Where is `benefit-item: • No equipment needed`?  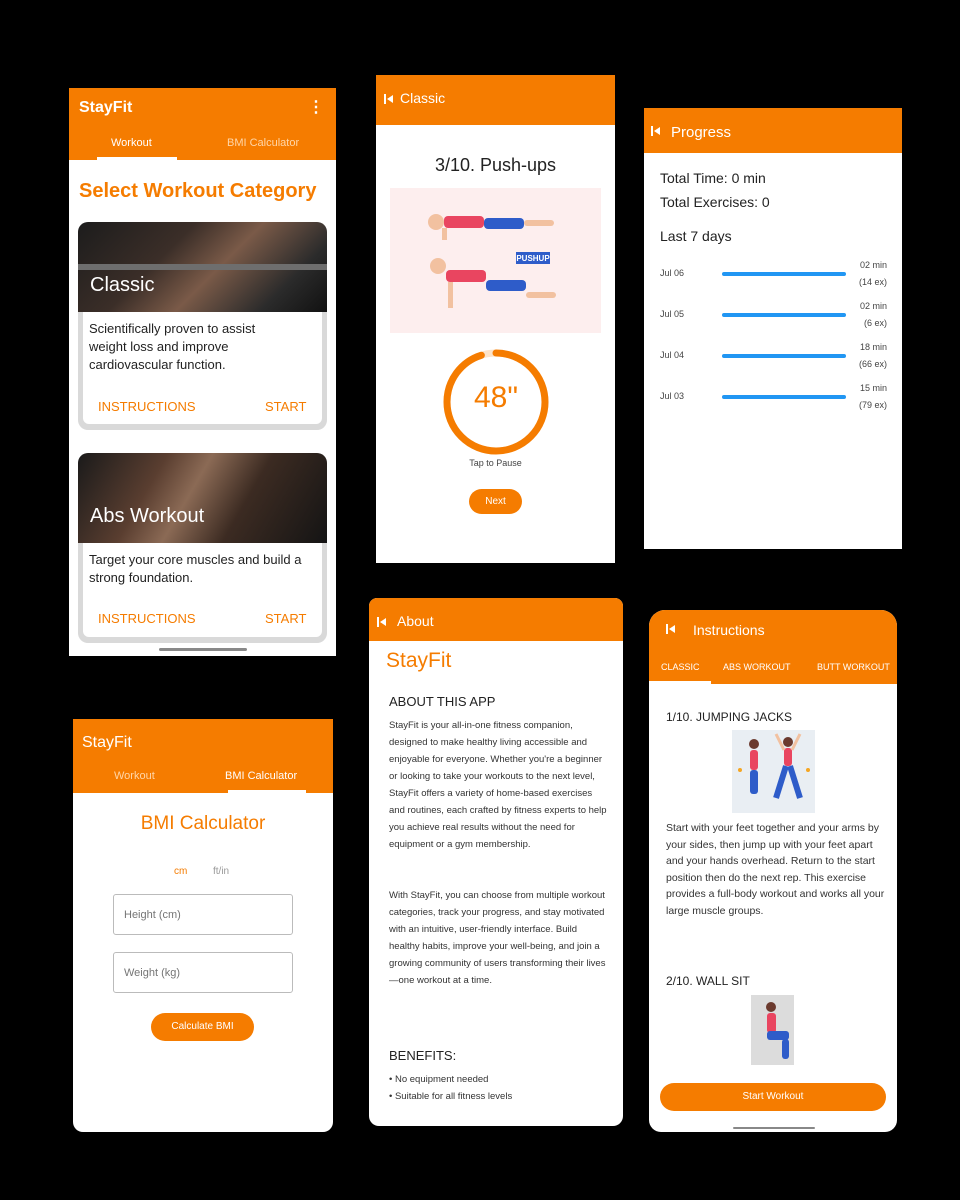
benefit-item: • No equipment needed is located at coordinates (439, 1079).